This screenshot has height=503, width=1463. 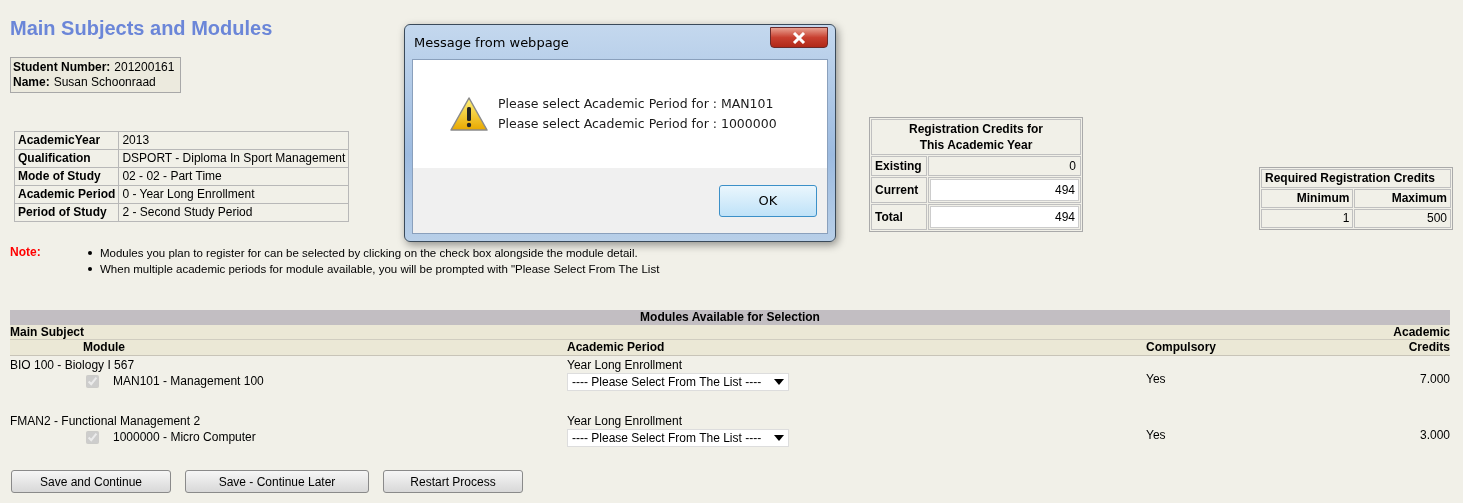 What do you see at coordinates (1434, 378) in the screenshot?
I see `table-cell-text: 7.000` at bounding box center [1434, 378].